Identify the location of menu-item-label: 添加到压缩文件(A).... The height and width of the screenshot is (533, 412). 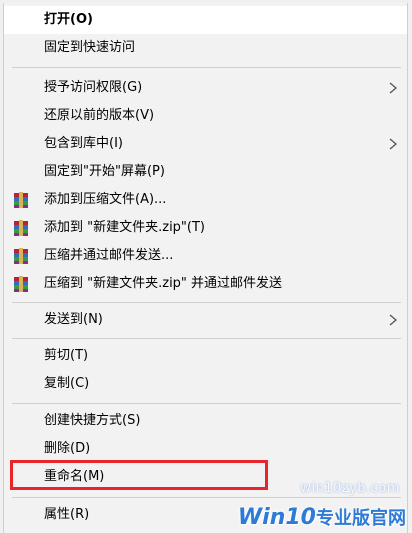
(105, 199).